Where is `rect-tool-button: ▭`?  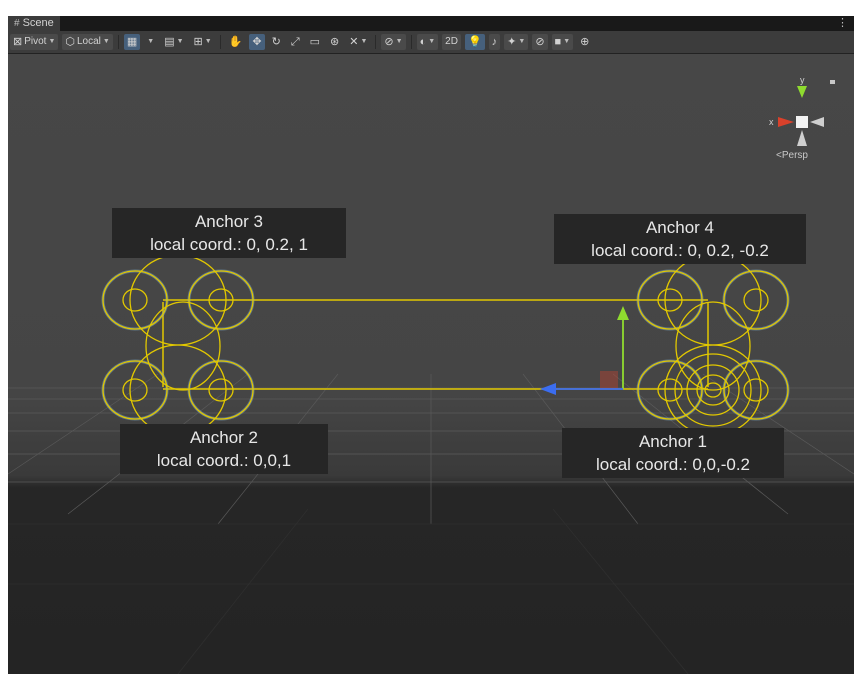 rect-tool-button: ▭ is located at coordinates (315, 42).